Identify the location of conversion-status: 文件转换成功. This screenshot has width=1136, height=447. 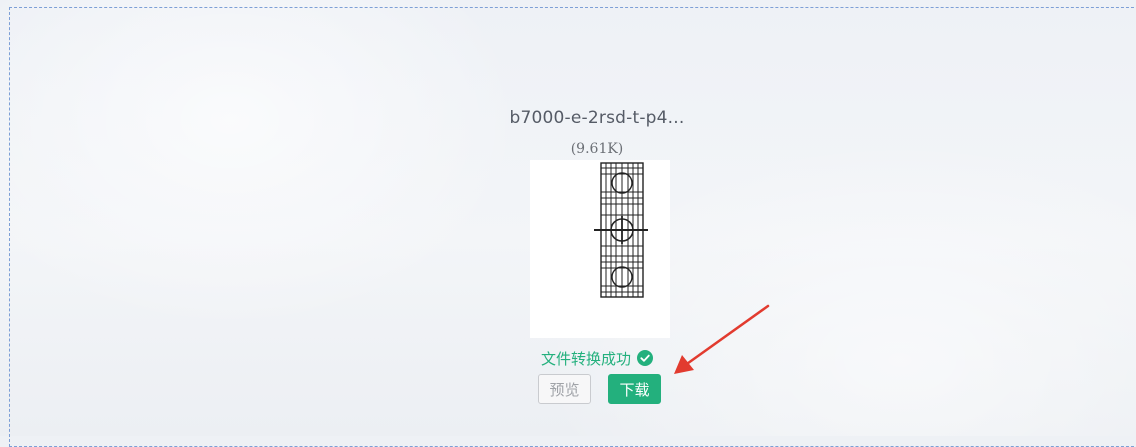
(597, 358).